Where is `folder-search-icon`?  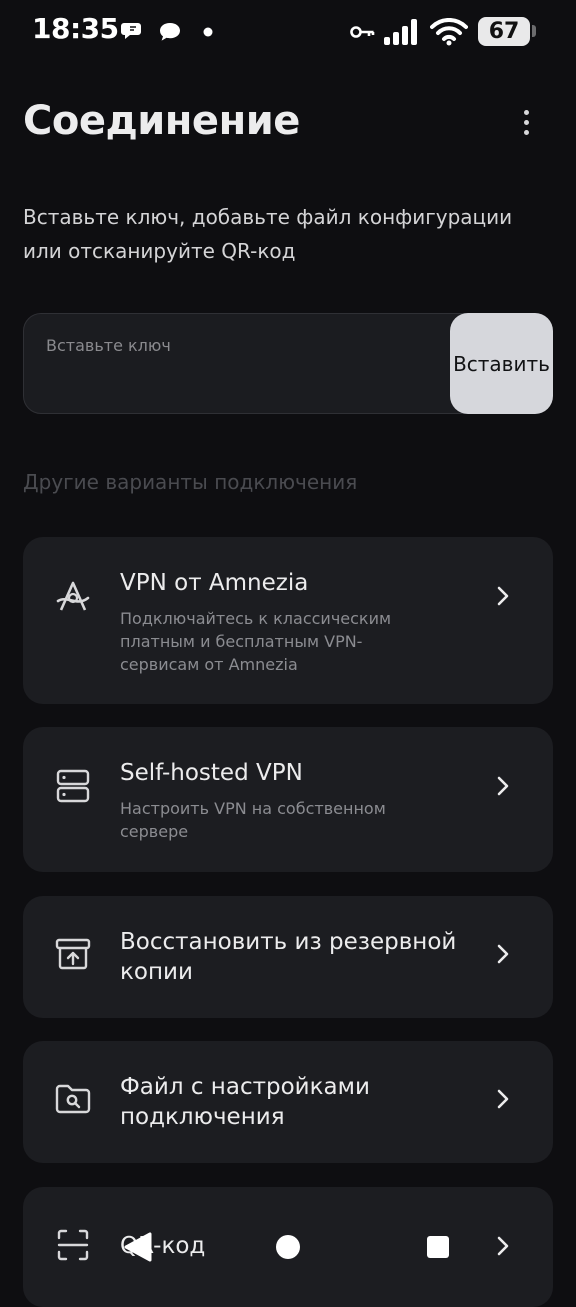
folder-search-icon is located at coordinates (73, 1099).